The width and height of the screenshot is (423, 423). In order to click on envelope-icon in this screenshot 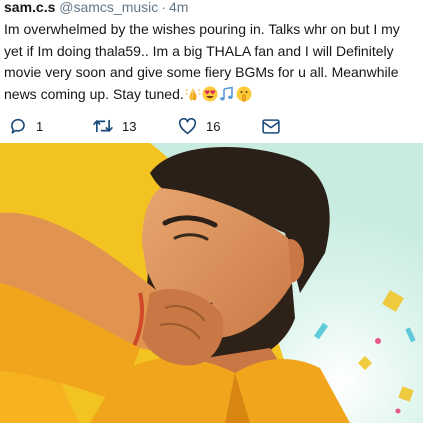, I will do `click(271, 126)`.